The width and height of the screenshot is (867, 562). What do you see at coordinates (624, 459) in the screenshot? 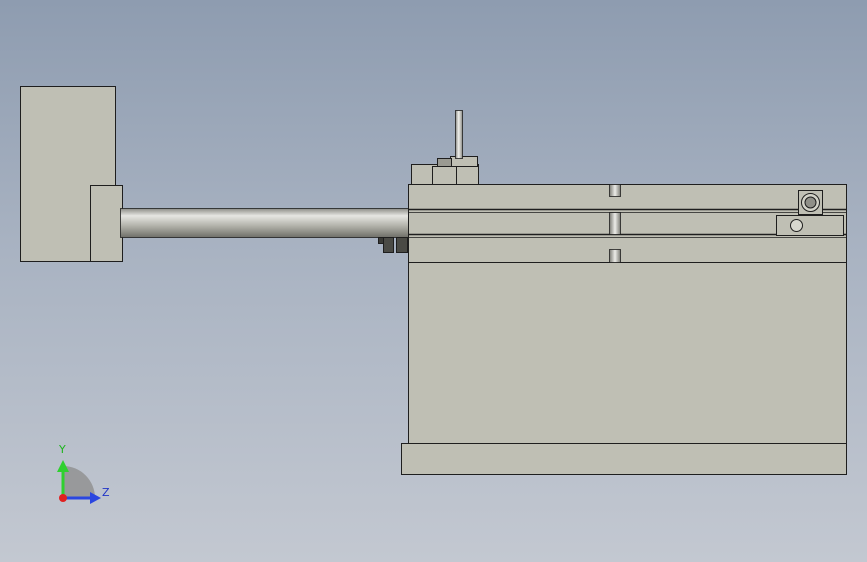
I see `base-plate` at bounding box center [624, 459].